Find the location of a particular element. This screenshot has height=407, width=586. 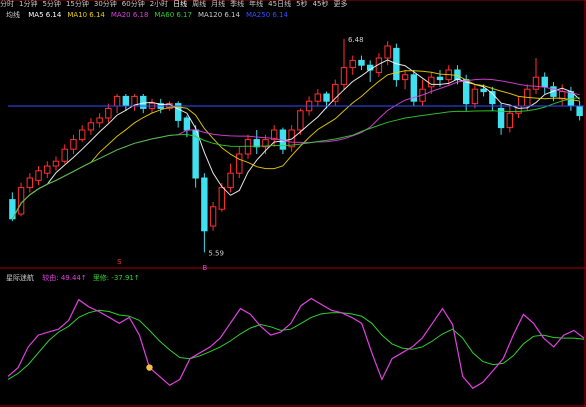

oscillator-name: 星际迷航 is located at coordinates (20, 278).